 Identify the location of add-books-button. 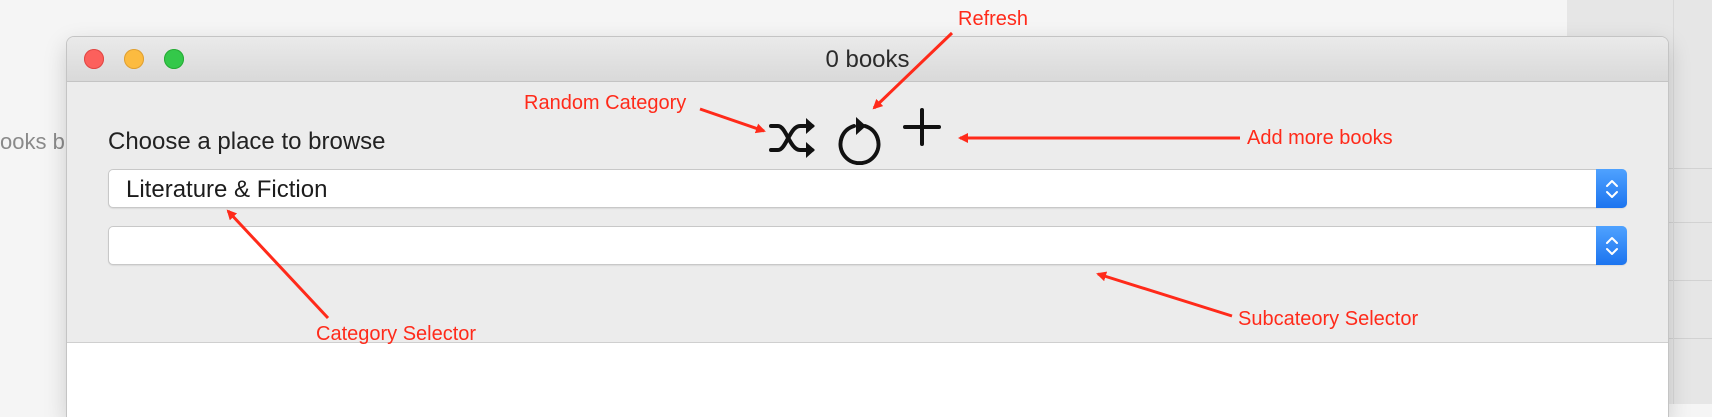
(922, 127).